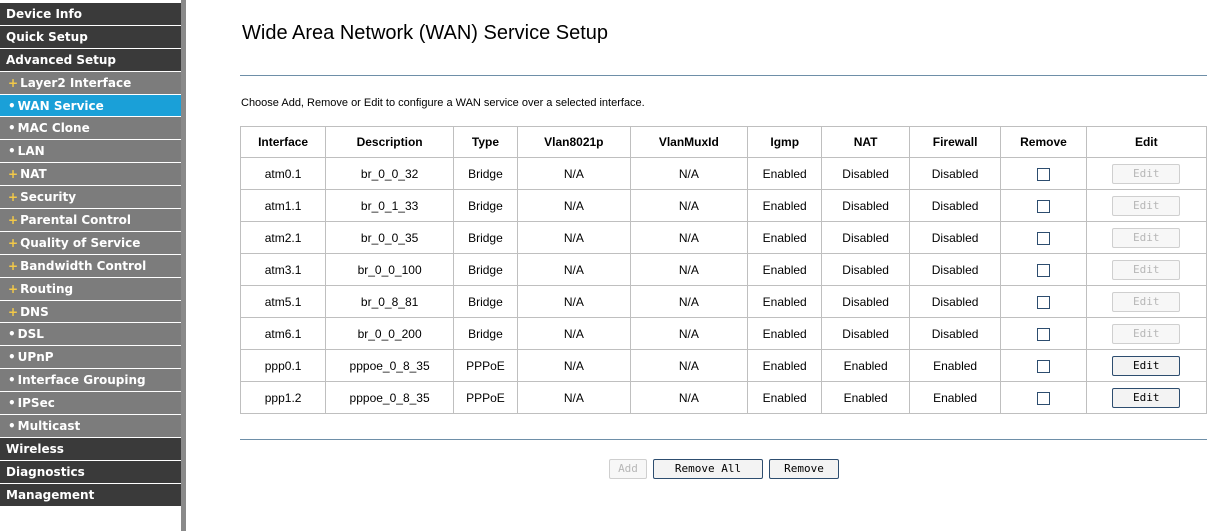 The width and height of the screenshot is (1221, 531). What do you see at coordinates (283, 205) in the screenshot?
I see `cell-interface: atm1.1` at bounding box center [283, 205].